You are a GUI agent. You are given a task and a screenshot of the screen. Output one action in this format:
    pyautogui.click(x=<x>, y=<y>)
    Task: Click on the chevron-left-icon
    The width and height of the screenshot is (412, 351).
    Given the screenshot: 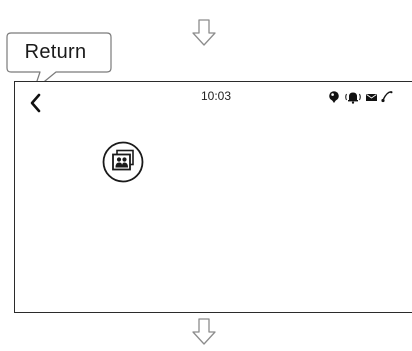 What is the action you would take?
    pyautogui.click(x=36, y=103)
    